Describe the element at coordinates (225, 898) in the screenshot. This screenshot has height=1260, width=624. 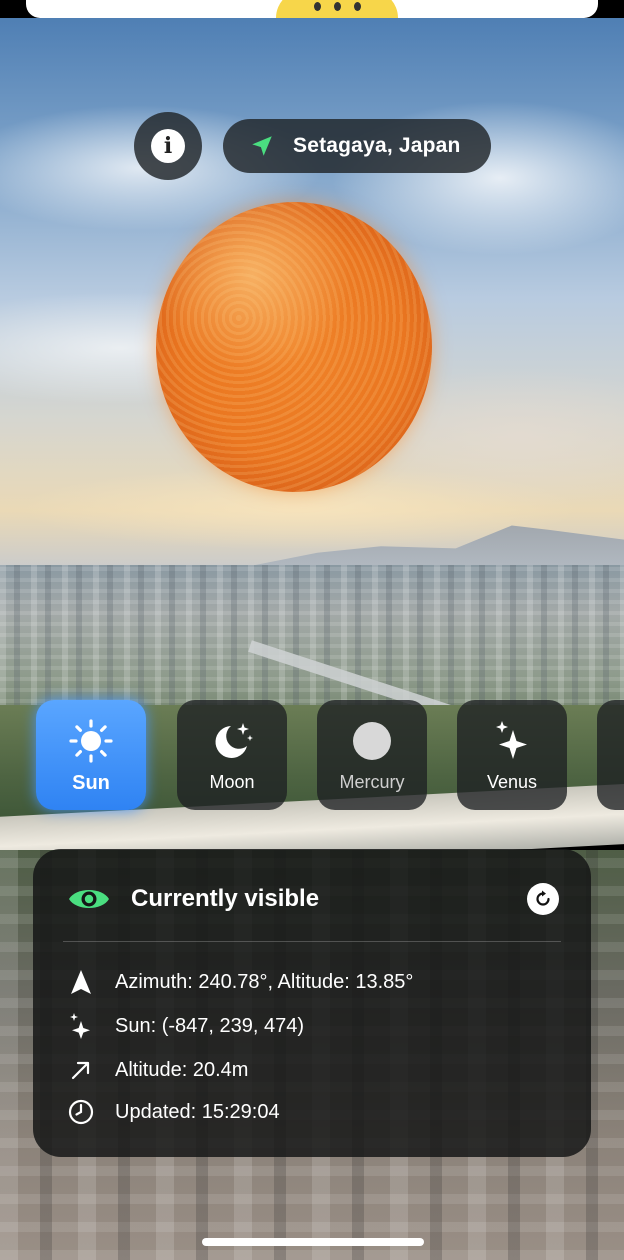
I see `visibility-label: Currently visible` at that location.